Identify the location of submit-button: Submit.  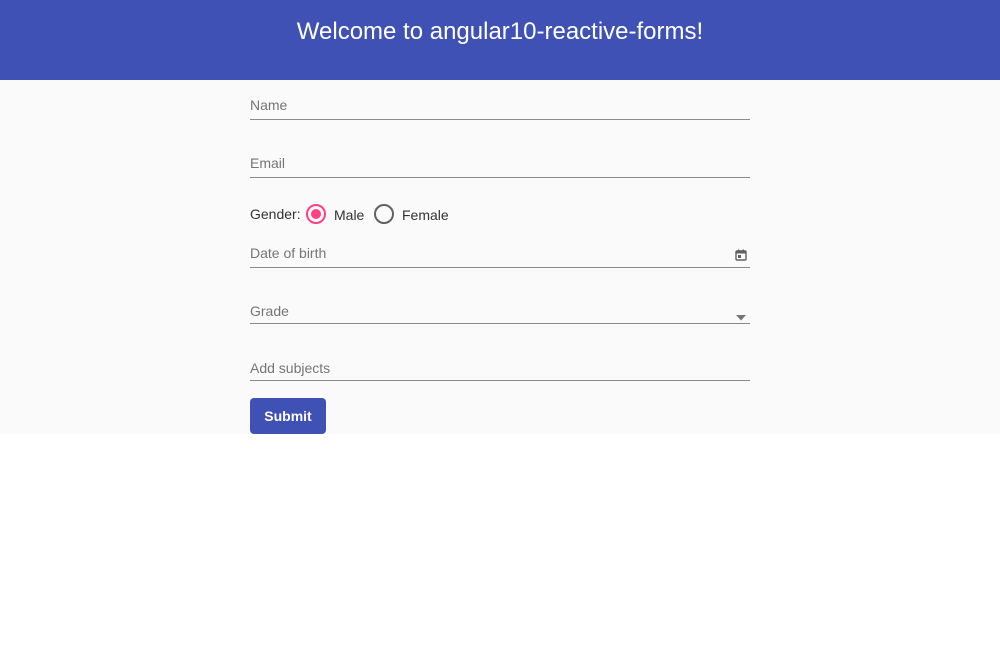
(288, 416).